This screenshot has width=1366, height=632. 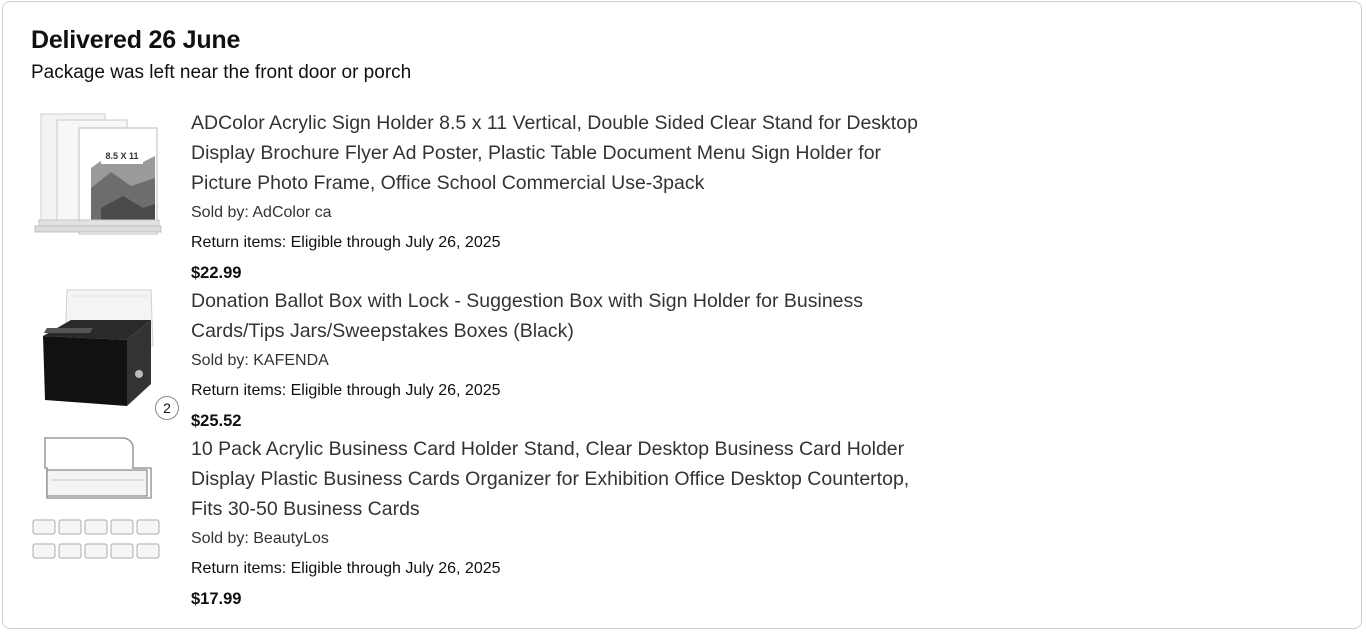 What do you see at coordinates (260, 360) in the screenshot?
I see `seller-name: Sold by: KAFENDA` at bounding box center [260, 360].